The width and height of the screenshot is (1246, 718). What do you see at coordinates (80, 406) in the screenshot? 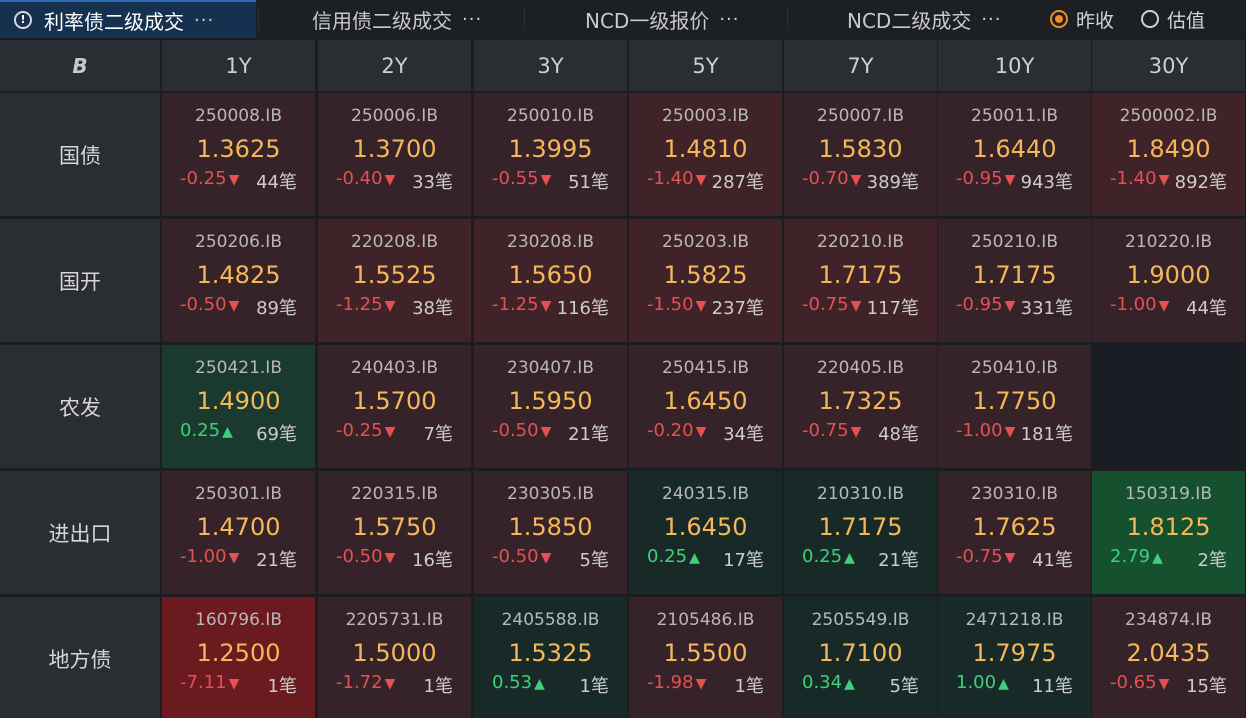
I see `row-label: 农发` at bounding box center [80, 406].